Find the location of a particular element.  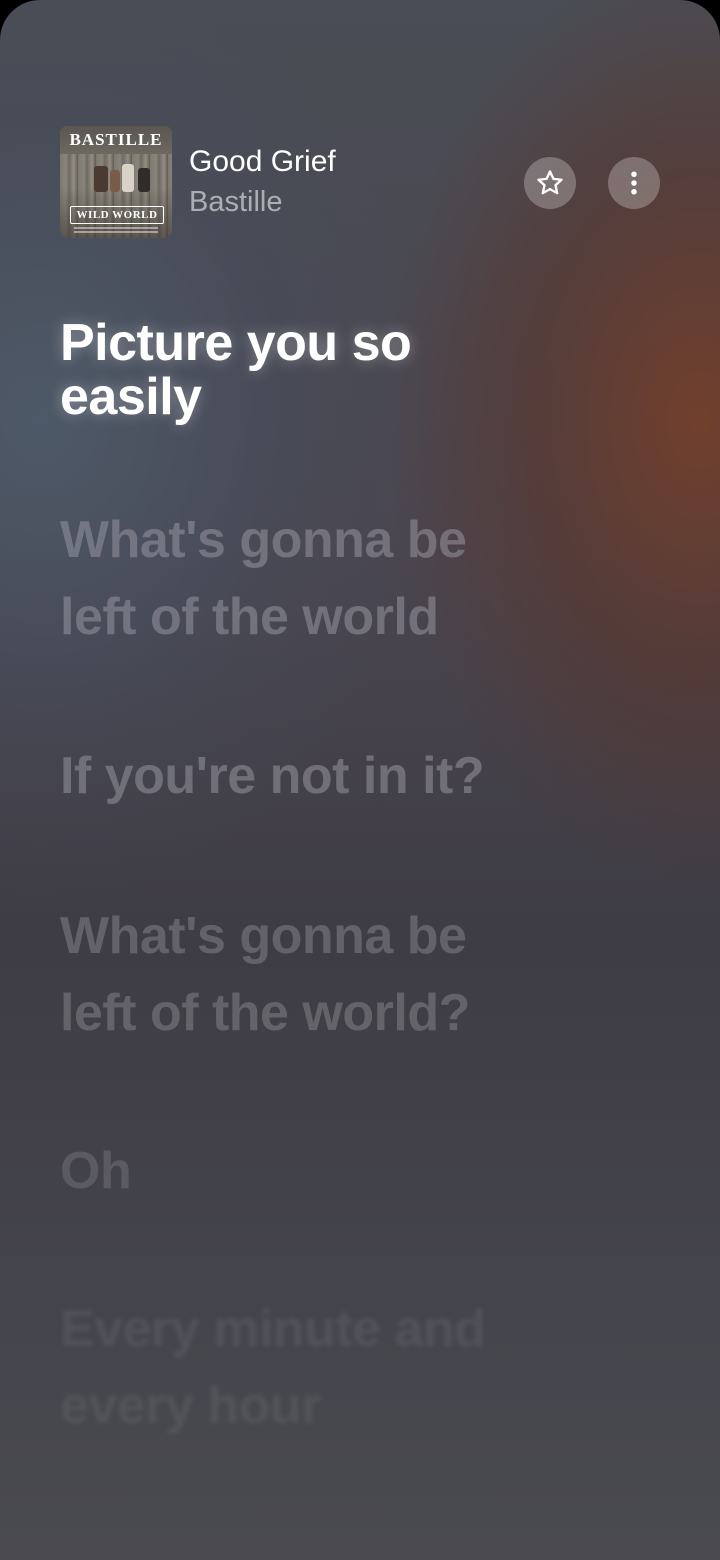

lyric-line-active: Picture you so easily is located at coordinates (340, 370).